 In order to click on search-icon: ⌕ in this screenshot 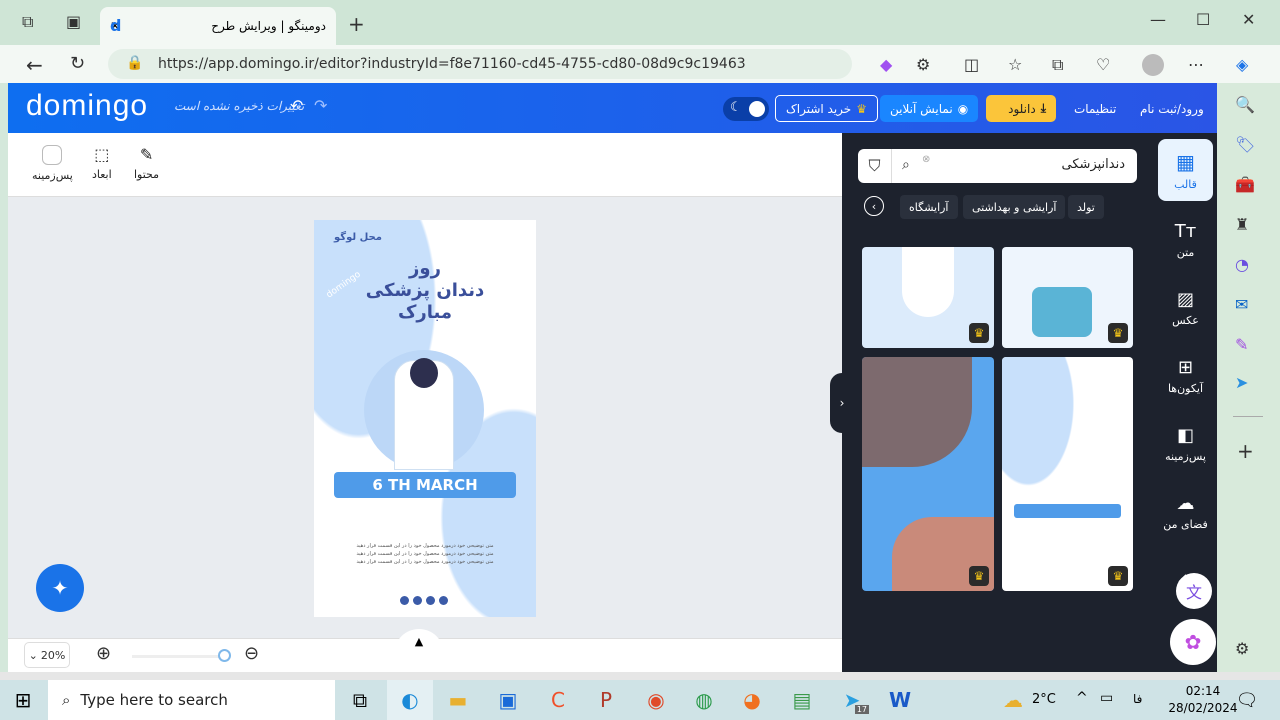, I will do `click(906, 165)`.